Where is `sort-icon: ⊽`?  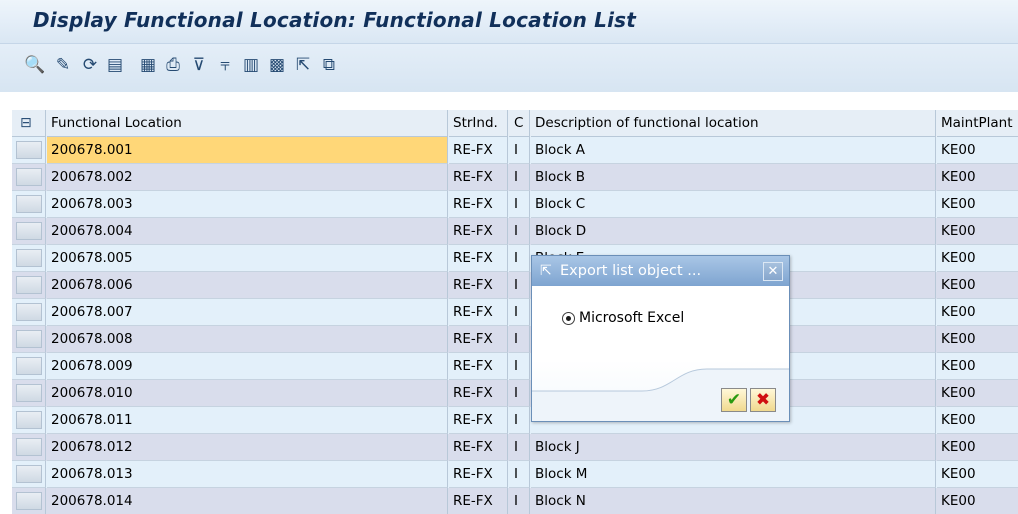
sort-icon: ⊽ is located at coordinates (199, 65).